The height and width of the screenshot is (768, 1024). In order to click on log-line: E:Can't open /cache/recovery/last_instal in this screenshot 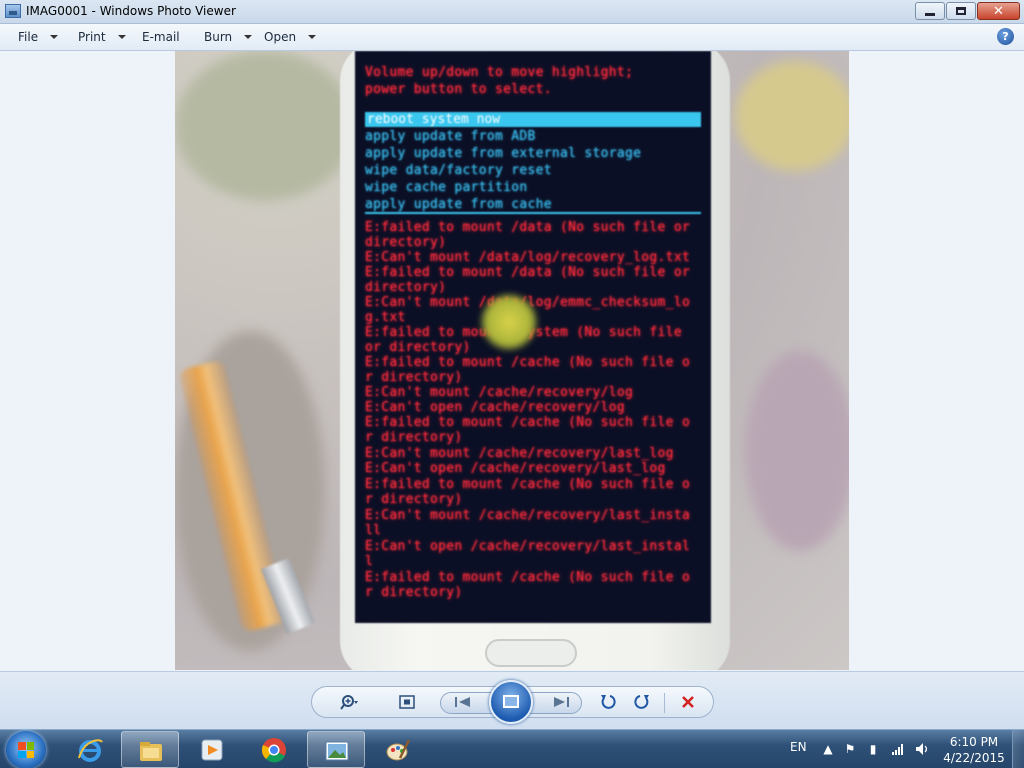, I will do `click(528, 546)`.